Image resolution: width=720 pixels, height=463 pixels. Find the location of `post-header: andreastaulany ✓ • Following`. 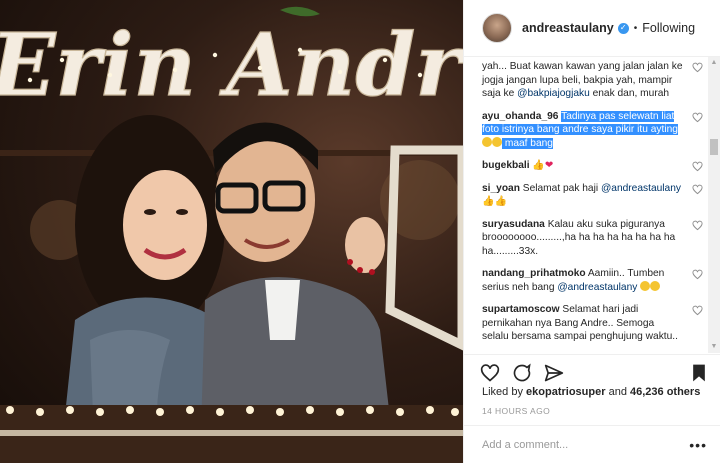

post-header: andreastaulany ✓ • Following is located at coordinates (592, 28).